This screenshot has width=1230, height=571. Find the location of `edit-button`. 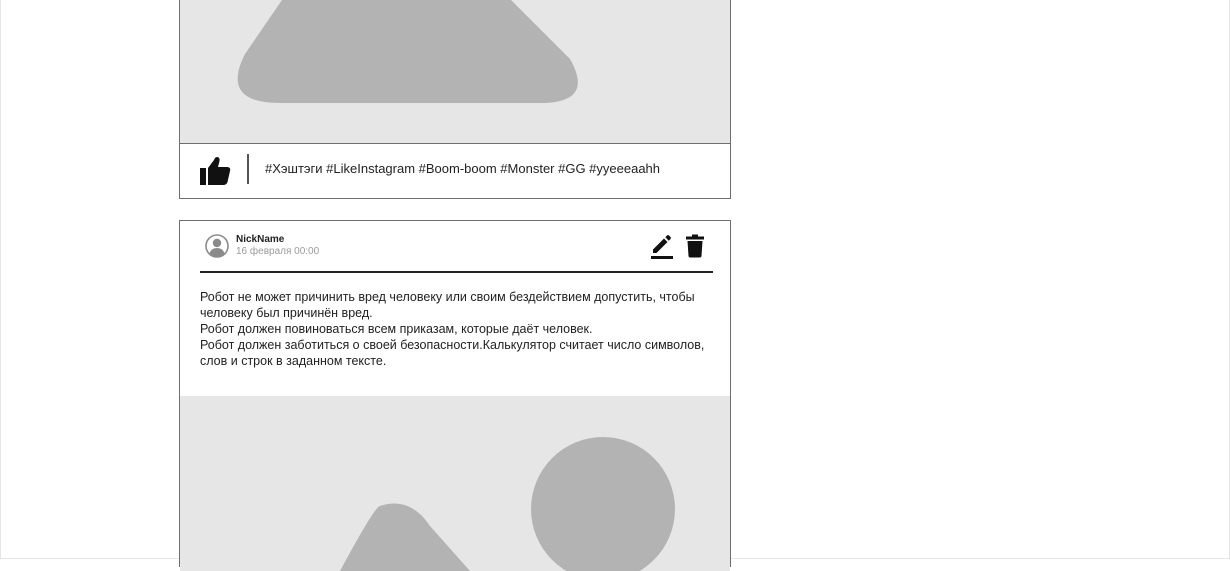

edit-button is located at coordinates (662, 247).